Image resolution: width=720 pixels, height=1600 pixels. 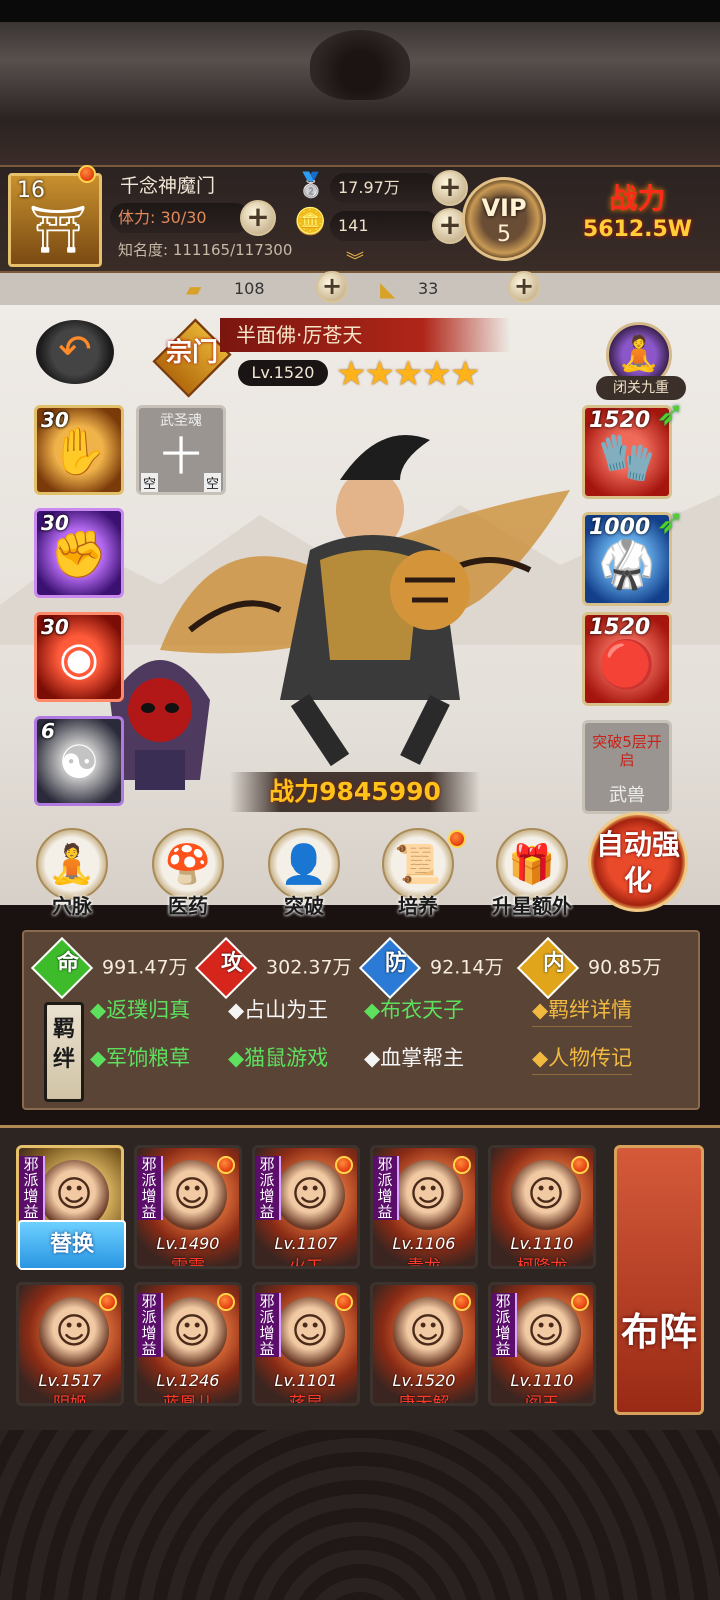 What do you see at coordinates (414, 1010) in the screenshot?
I see `bond-trait-active: ◆布衣天子` at bounding box center [414, 1010].